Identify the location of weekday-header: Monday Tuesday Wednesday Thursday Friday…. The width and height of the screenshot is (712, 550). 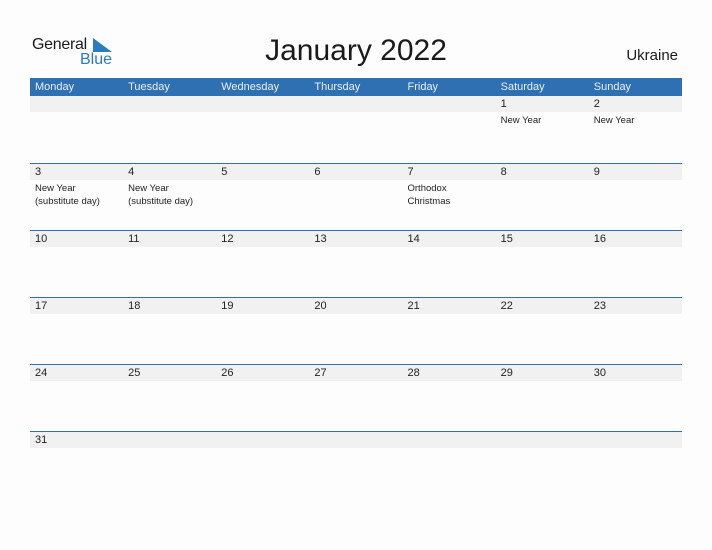
(356, 87).